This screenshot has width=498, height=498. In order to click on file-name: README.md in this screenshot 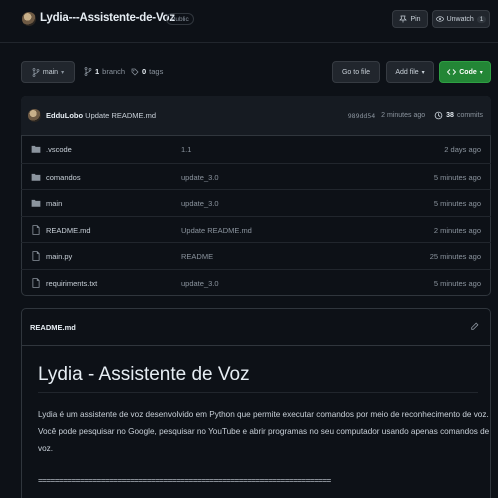, I will do `click(68, 230)`.